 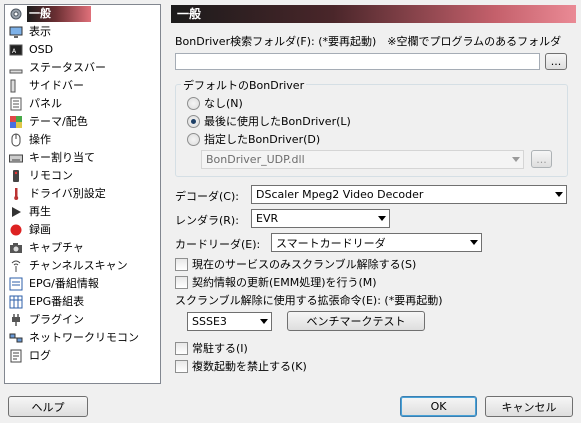 What do you see at coordinates (229, 321) in the screenshot?
I see `instruction-set-select: SSSE3` at bounding box center [229, 321].